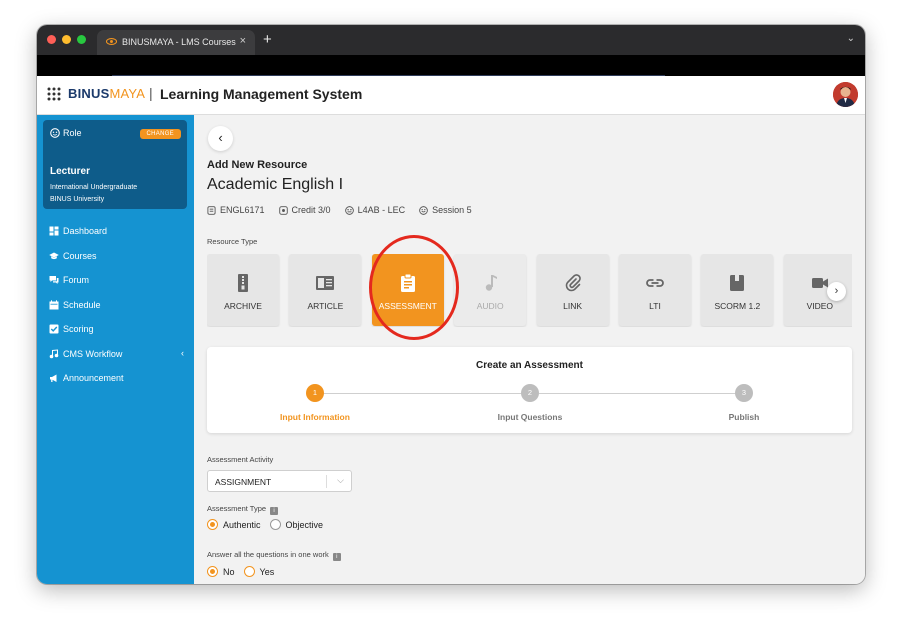  Describe the element at coordinates (54, 354) in the screenshot. I see `workflow-icon` at that location.